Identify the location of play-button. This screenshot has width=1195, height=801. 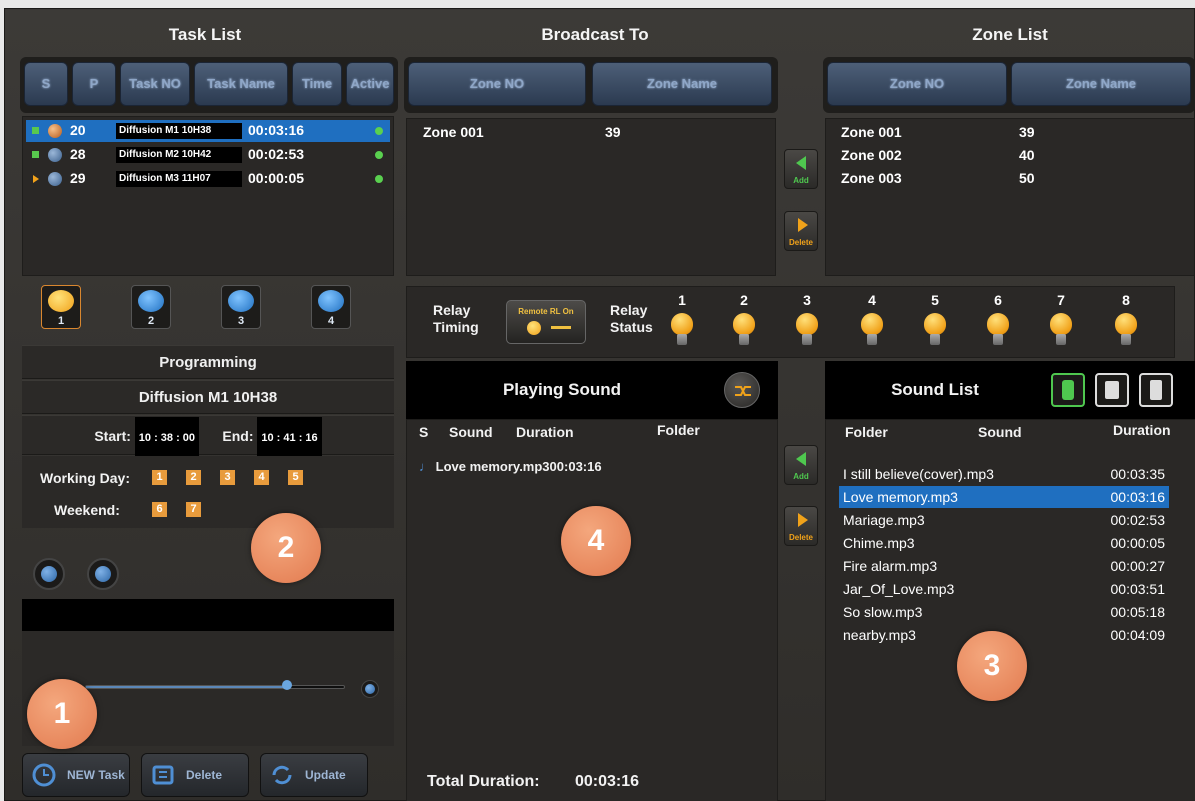
(49, 574).